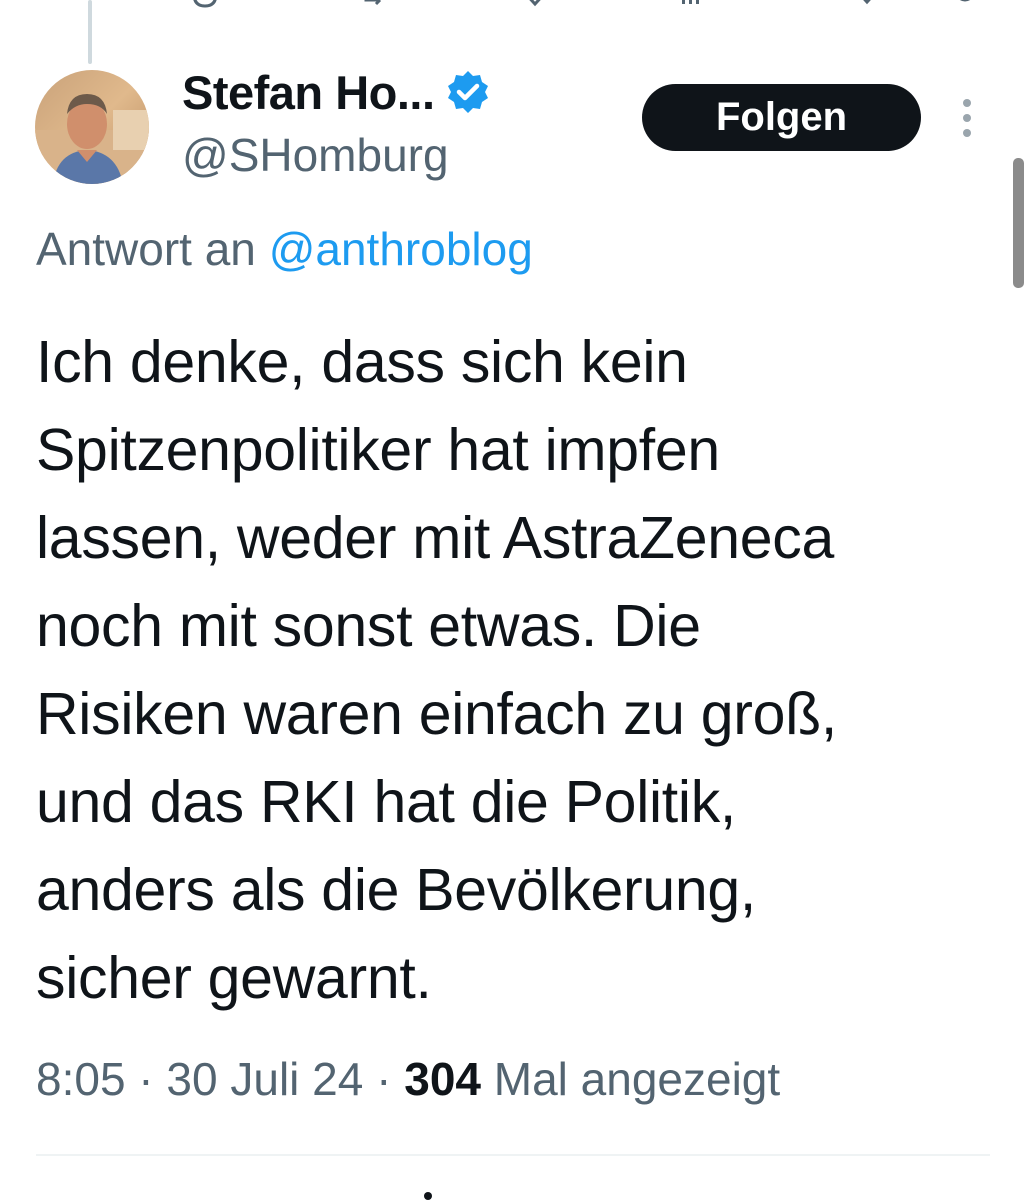 Image resolution: width=1024 pixels, height=1200 pixels. What do you see at coordinates (965, 4) in the screenshot?
I see `share-icon` at bounding box center [965, 4].